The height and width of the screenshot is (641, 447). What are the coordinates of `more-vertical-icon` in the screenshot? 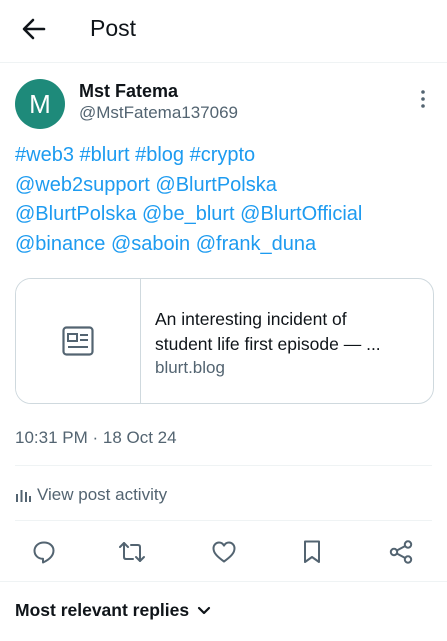 It's located at (423, 99).